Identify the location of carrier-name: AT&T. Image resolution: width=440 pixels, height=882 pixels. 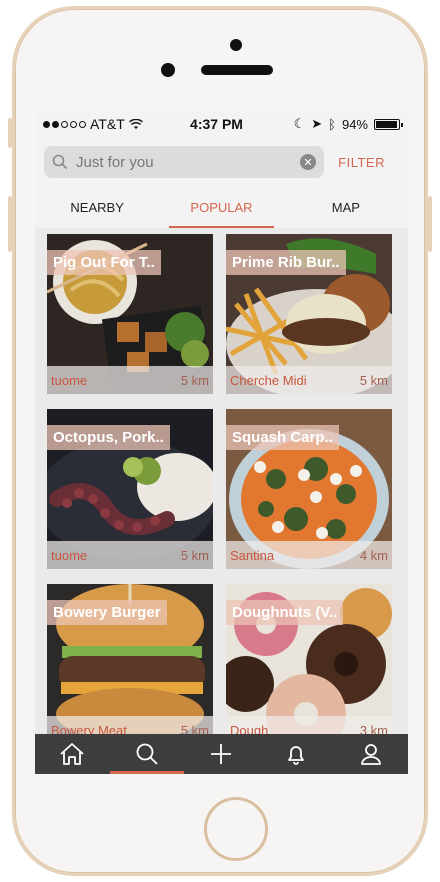
(107, 124).